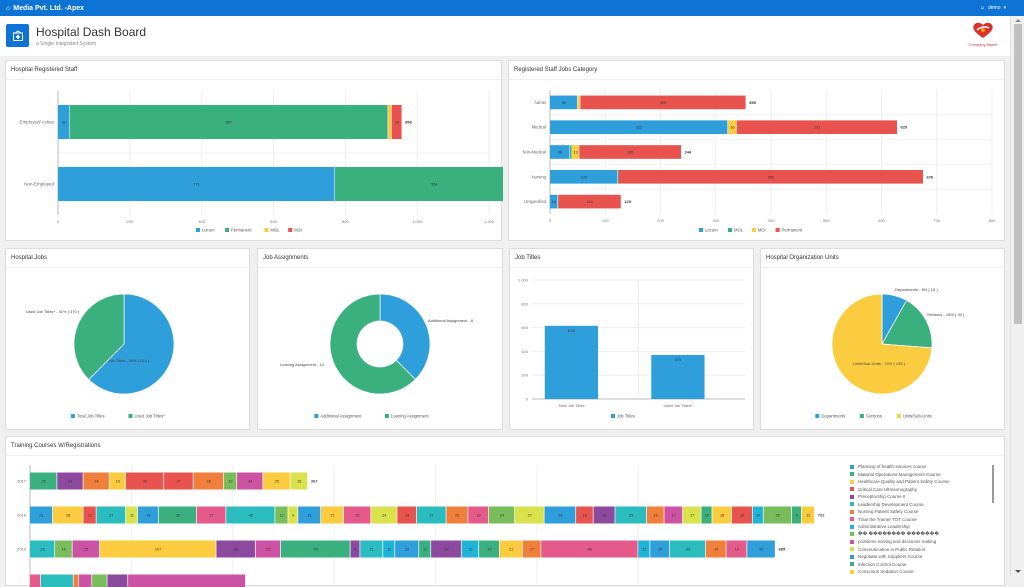 The image size is (1024, 587). What do you see at coordinates (451, 320) in the screenshot?
I see `slice-label: Additional Assignment - 6` at bounding box center [451, 320].